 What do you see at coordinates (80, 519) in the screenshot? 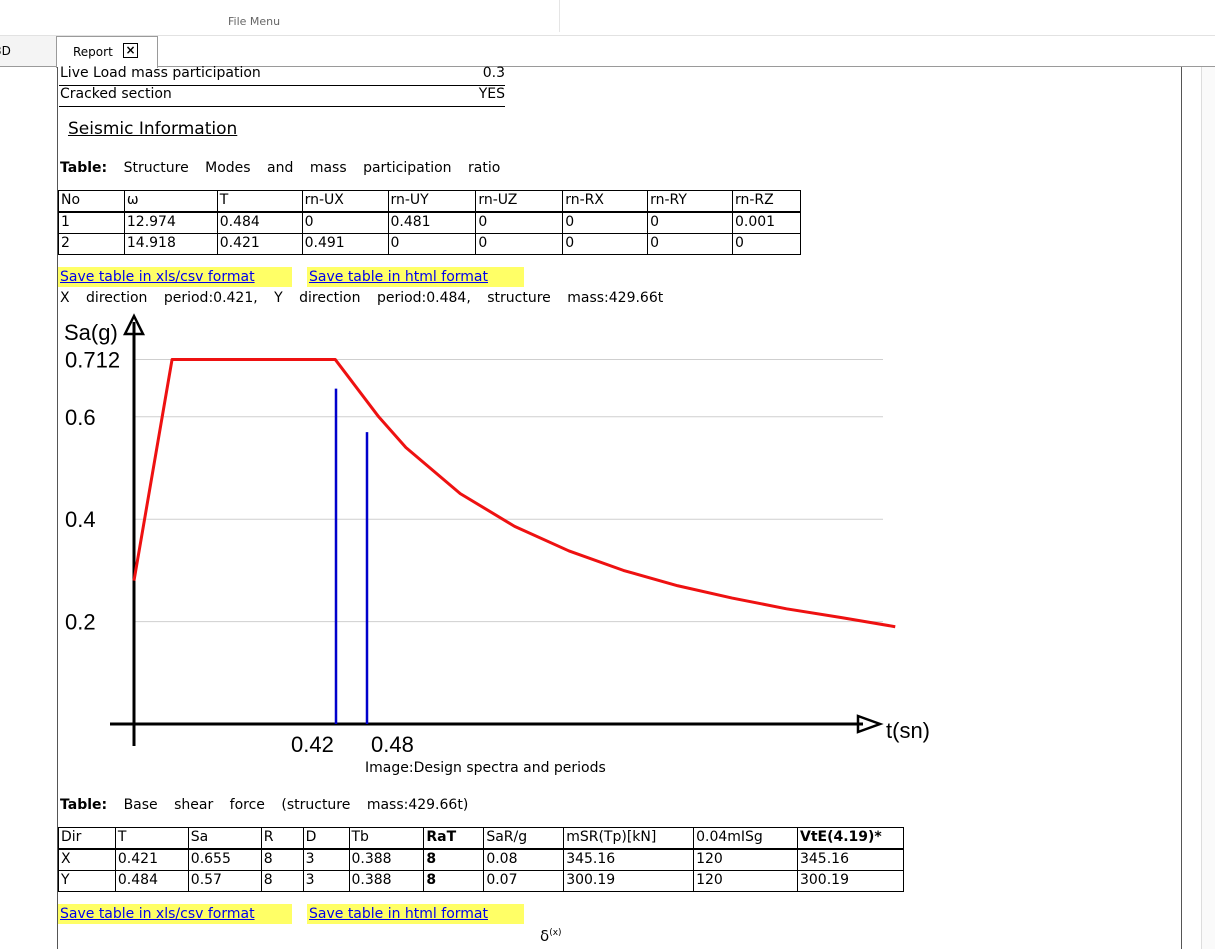
I see `y-tick-label: 0.4` at bounding box center [80, 519].